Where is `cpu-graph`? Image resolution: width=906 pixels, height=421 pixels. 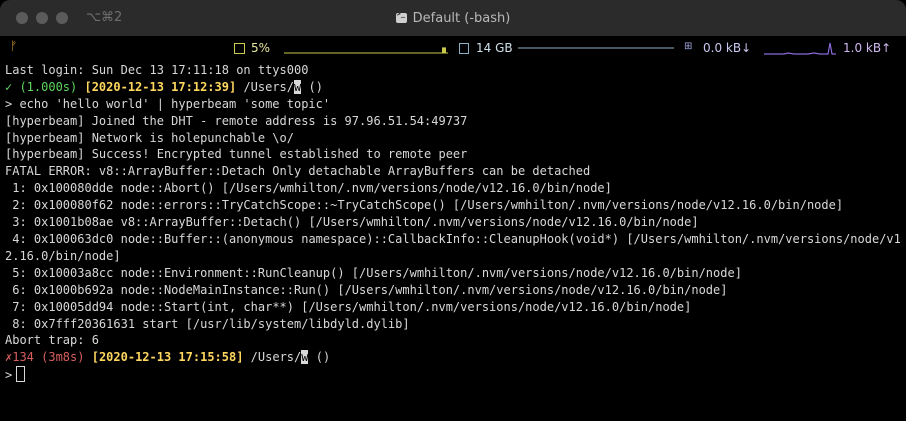
cpu-graph is located at coordinates (366, 50).